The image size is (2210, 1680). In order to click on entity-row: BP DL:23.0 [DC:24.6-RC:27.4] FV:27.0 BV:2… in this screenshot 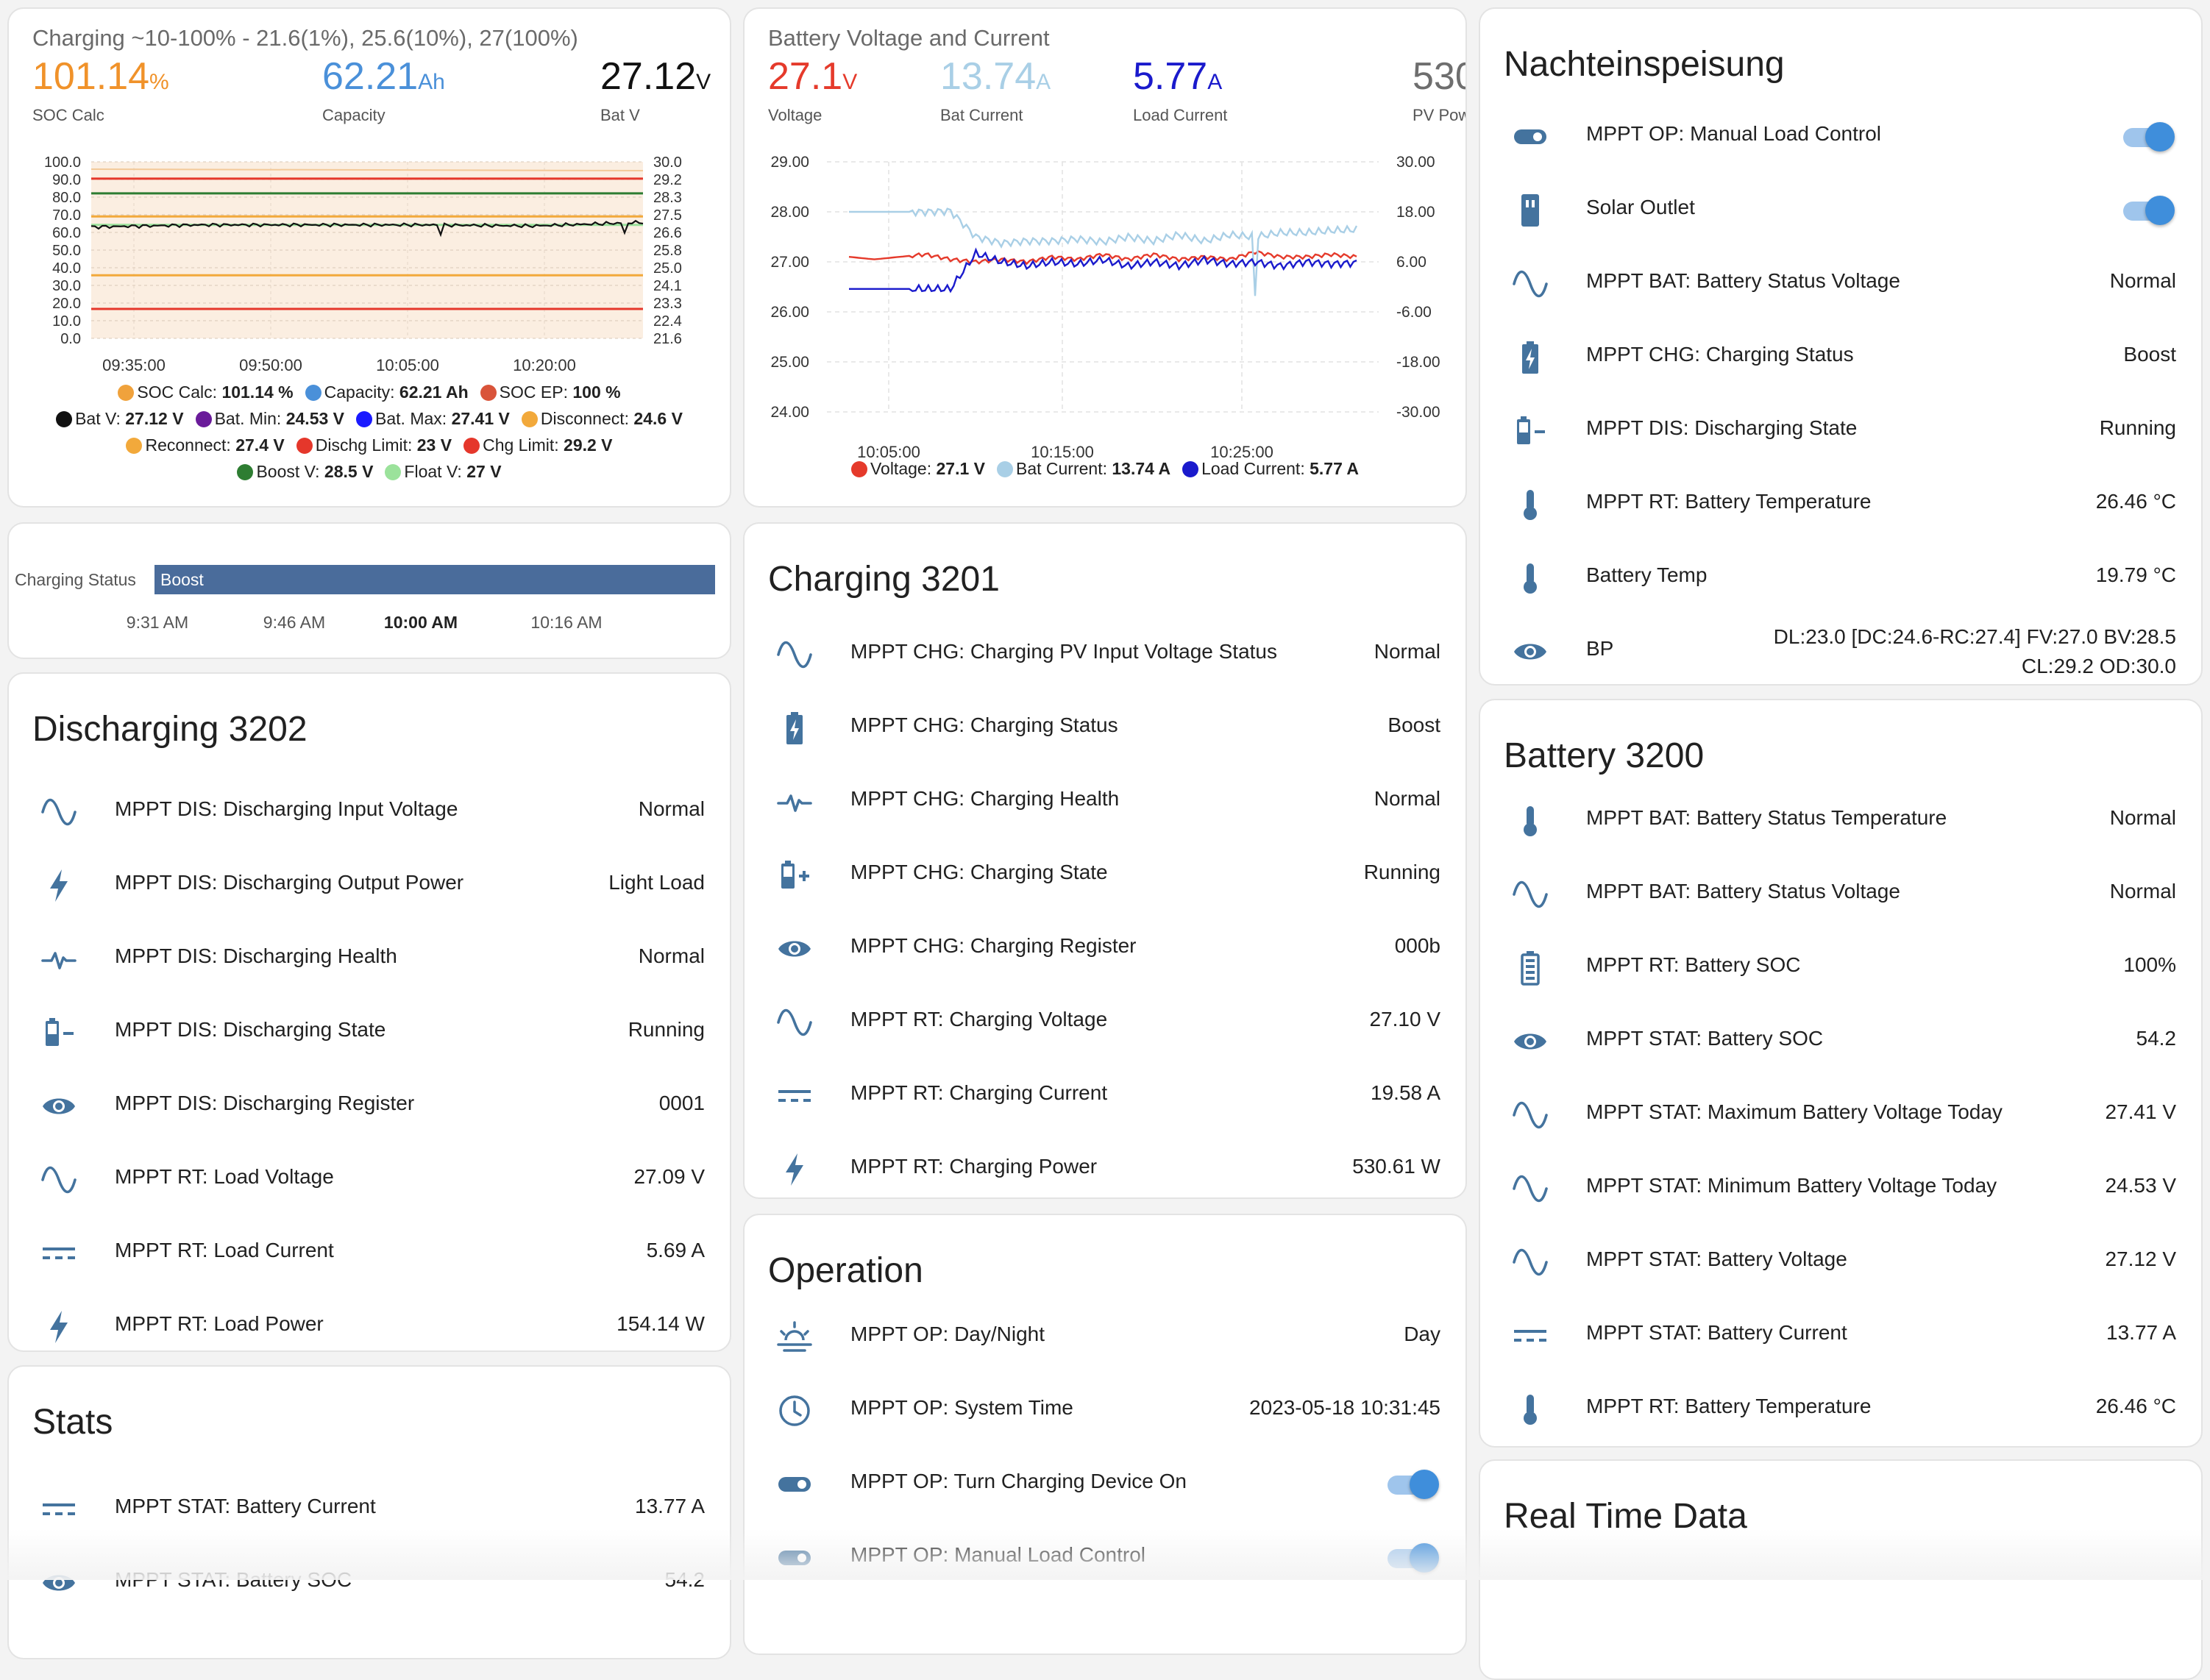, I will do `click(1840, 650)`.